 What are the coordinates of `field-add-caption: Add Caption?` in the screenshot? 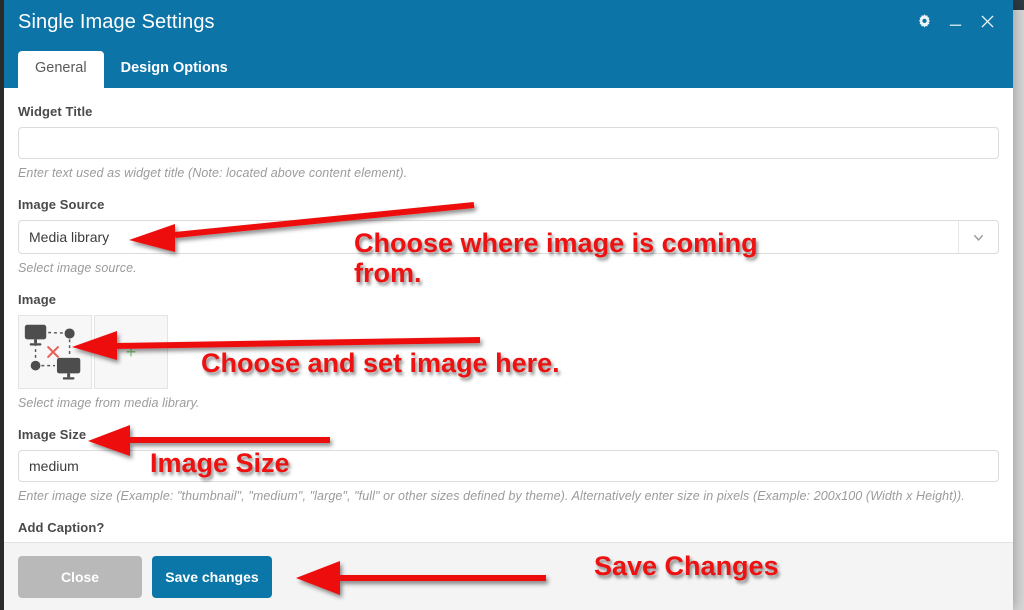 It's located at (508, 527).